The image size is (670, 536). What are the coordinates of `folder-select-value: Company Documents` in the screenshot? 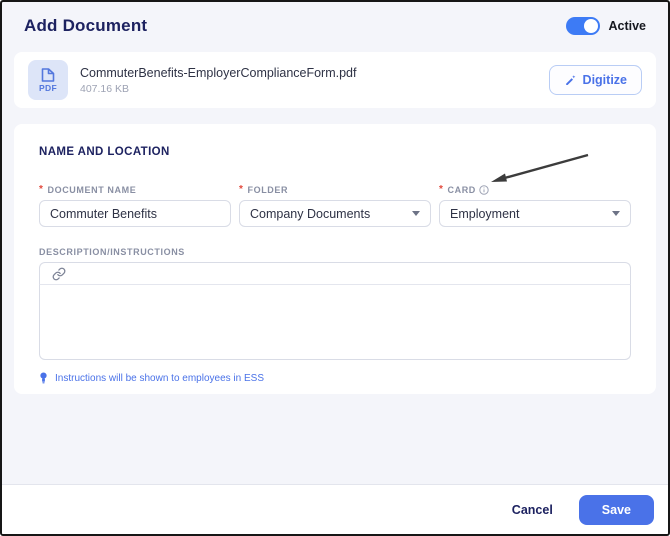 It's located at (310, 213).